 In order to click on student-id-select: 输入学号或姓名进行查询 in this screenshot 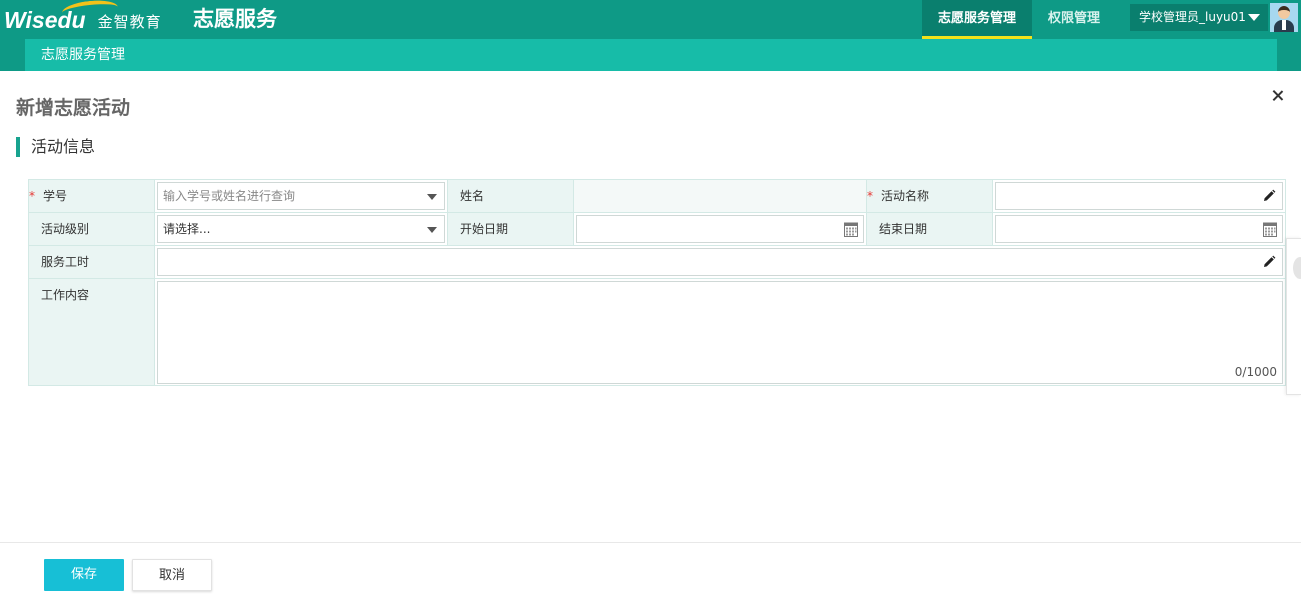, I will do `click(301, 196)`.